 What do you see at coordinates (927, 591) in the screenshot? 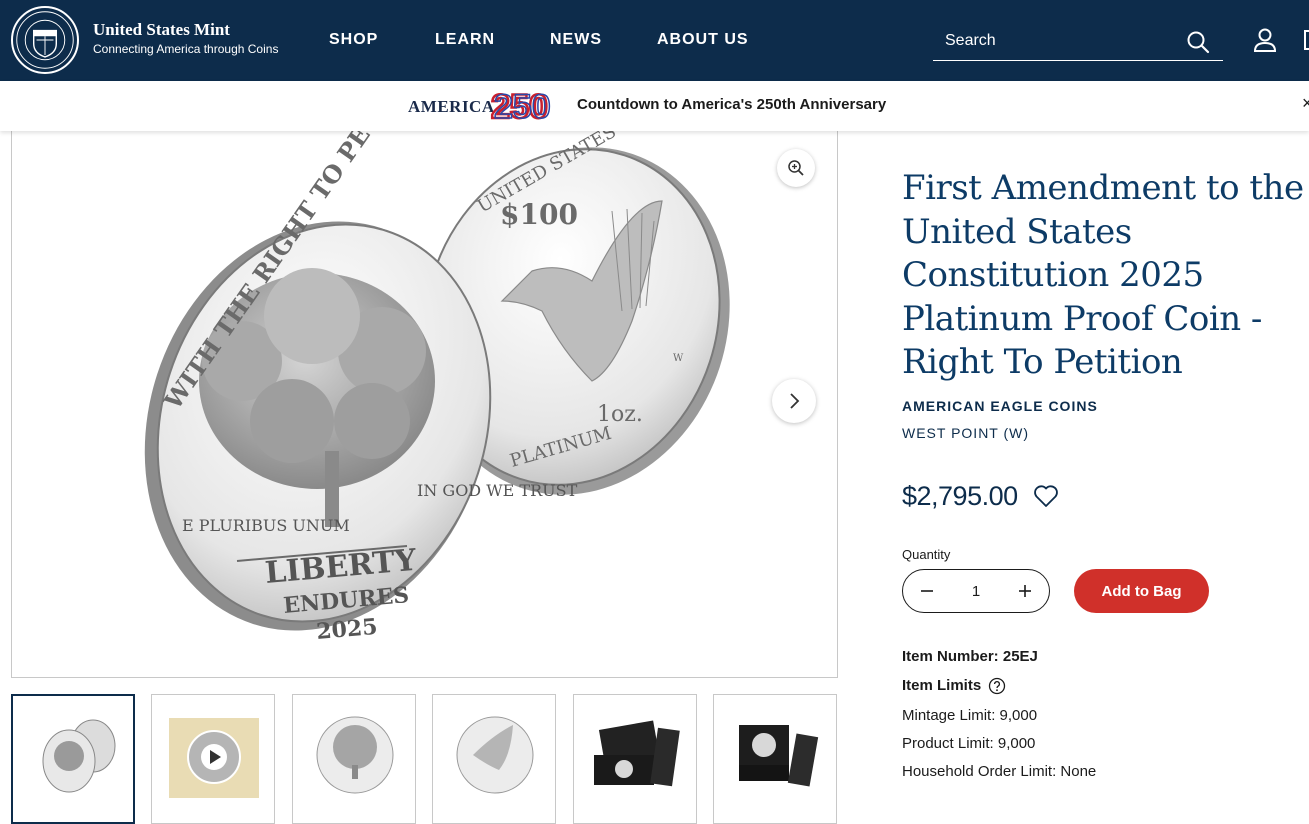
I see `minus-icon` at bounding box center [927, 591].